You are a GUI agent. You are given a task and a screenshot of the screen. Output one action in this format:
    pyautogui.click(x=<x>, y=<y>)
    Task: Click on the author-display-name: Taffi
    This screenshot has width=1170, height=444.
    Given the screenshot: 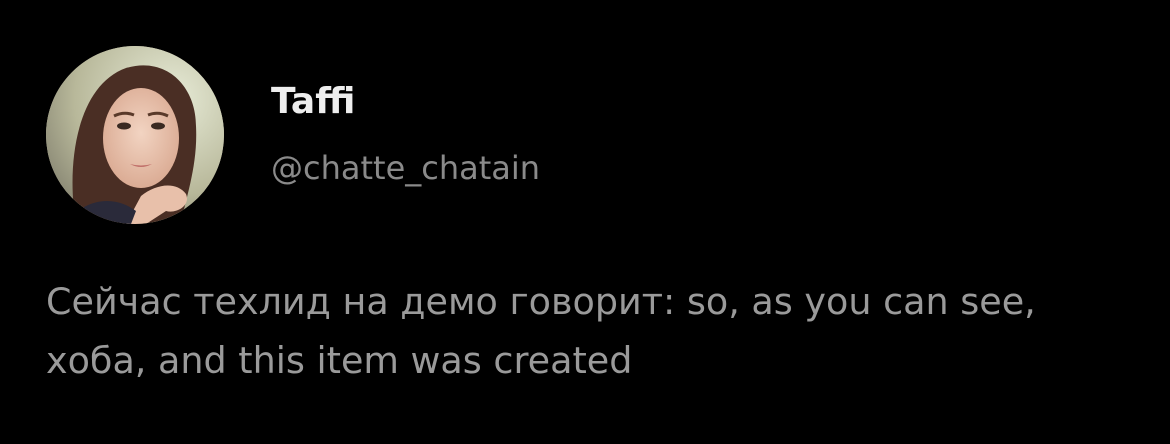 What is the action you would take?
    pyautogui.click(x=313, y=102)
    